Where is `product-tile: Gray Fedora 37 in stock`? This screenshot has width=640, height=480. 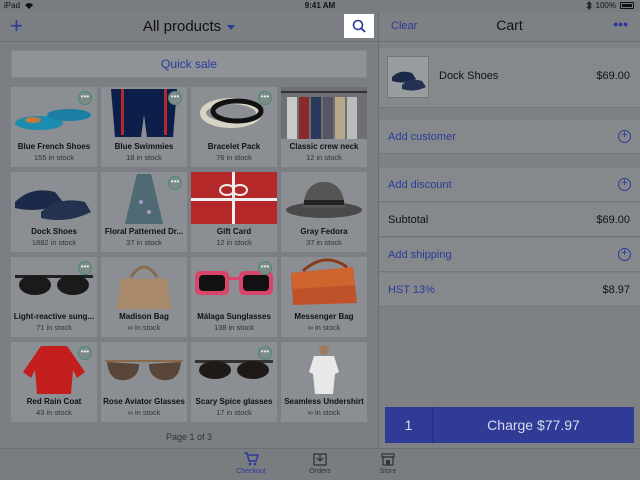
product-tile: Gray Fedora 37 in stock is located at coordinates (324, 212).